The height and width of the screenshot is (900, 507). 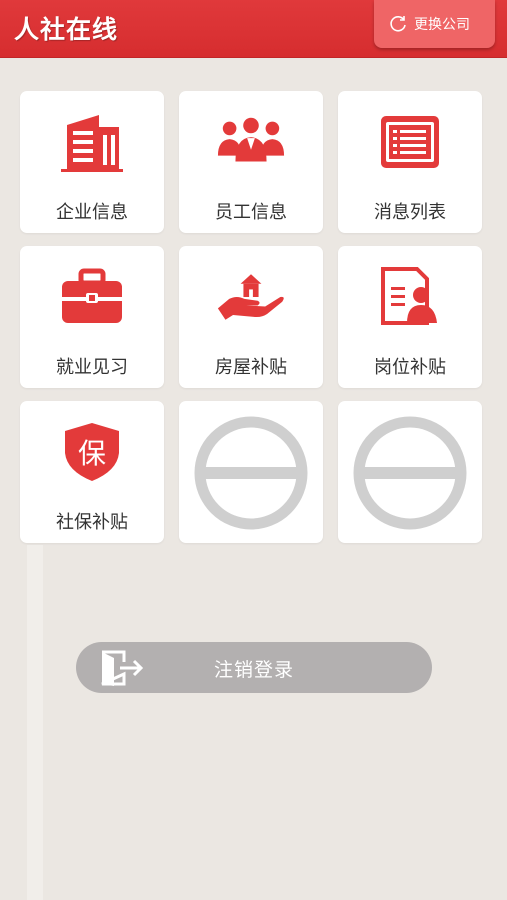 What do you see at coordinates (251, 142) in the screenshot?
I see `staff-group-icon` at bounding box center [251, 142].